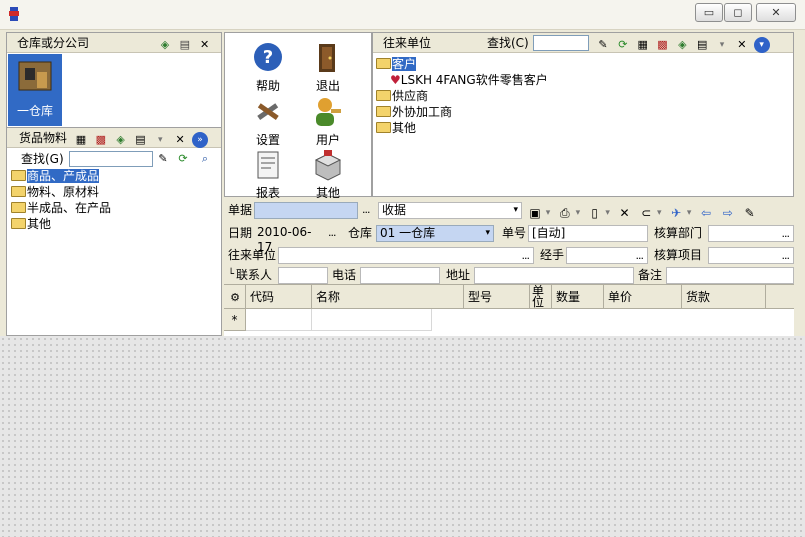 The image size is (805, 537). I want to click on address-input, so click(554, 275).